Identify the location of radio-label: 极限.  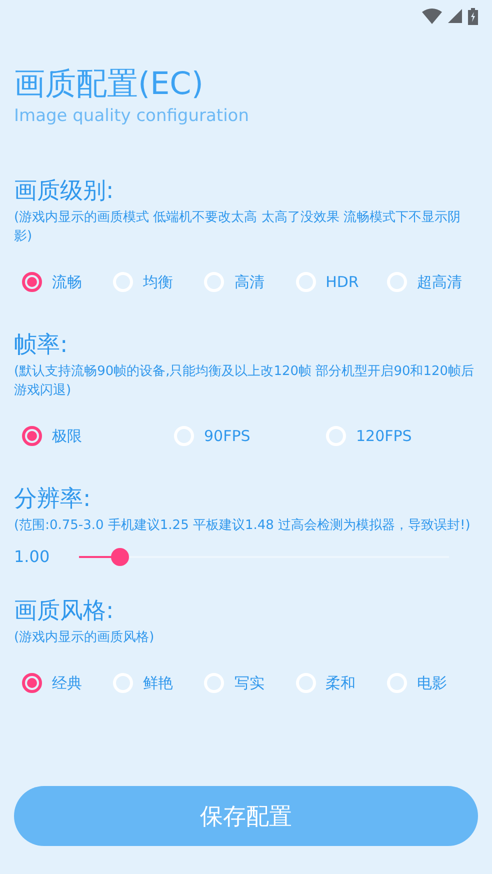
(67, 436).